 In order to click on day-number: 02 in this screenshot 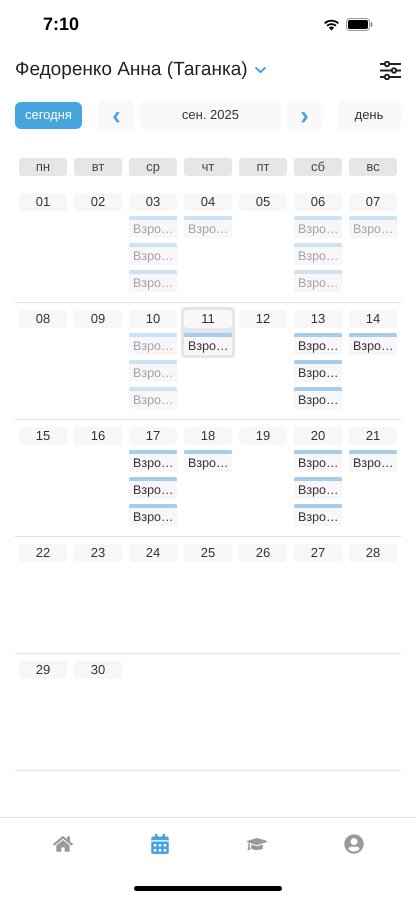, I will do `click(98, 202)`.